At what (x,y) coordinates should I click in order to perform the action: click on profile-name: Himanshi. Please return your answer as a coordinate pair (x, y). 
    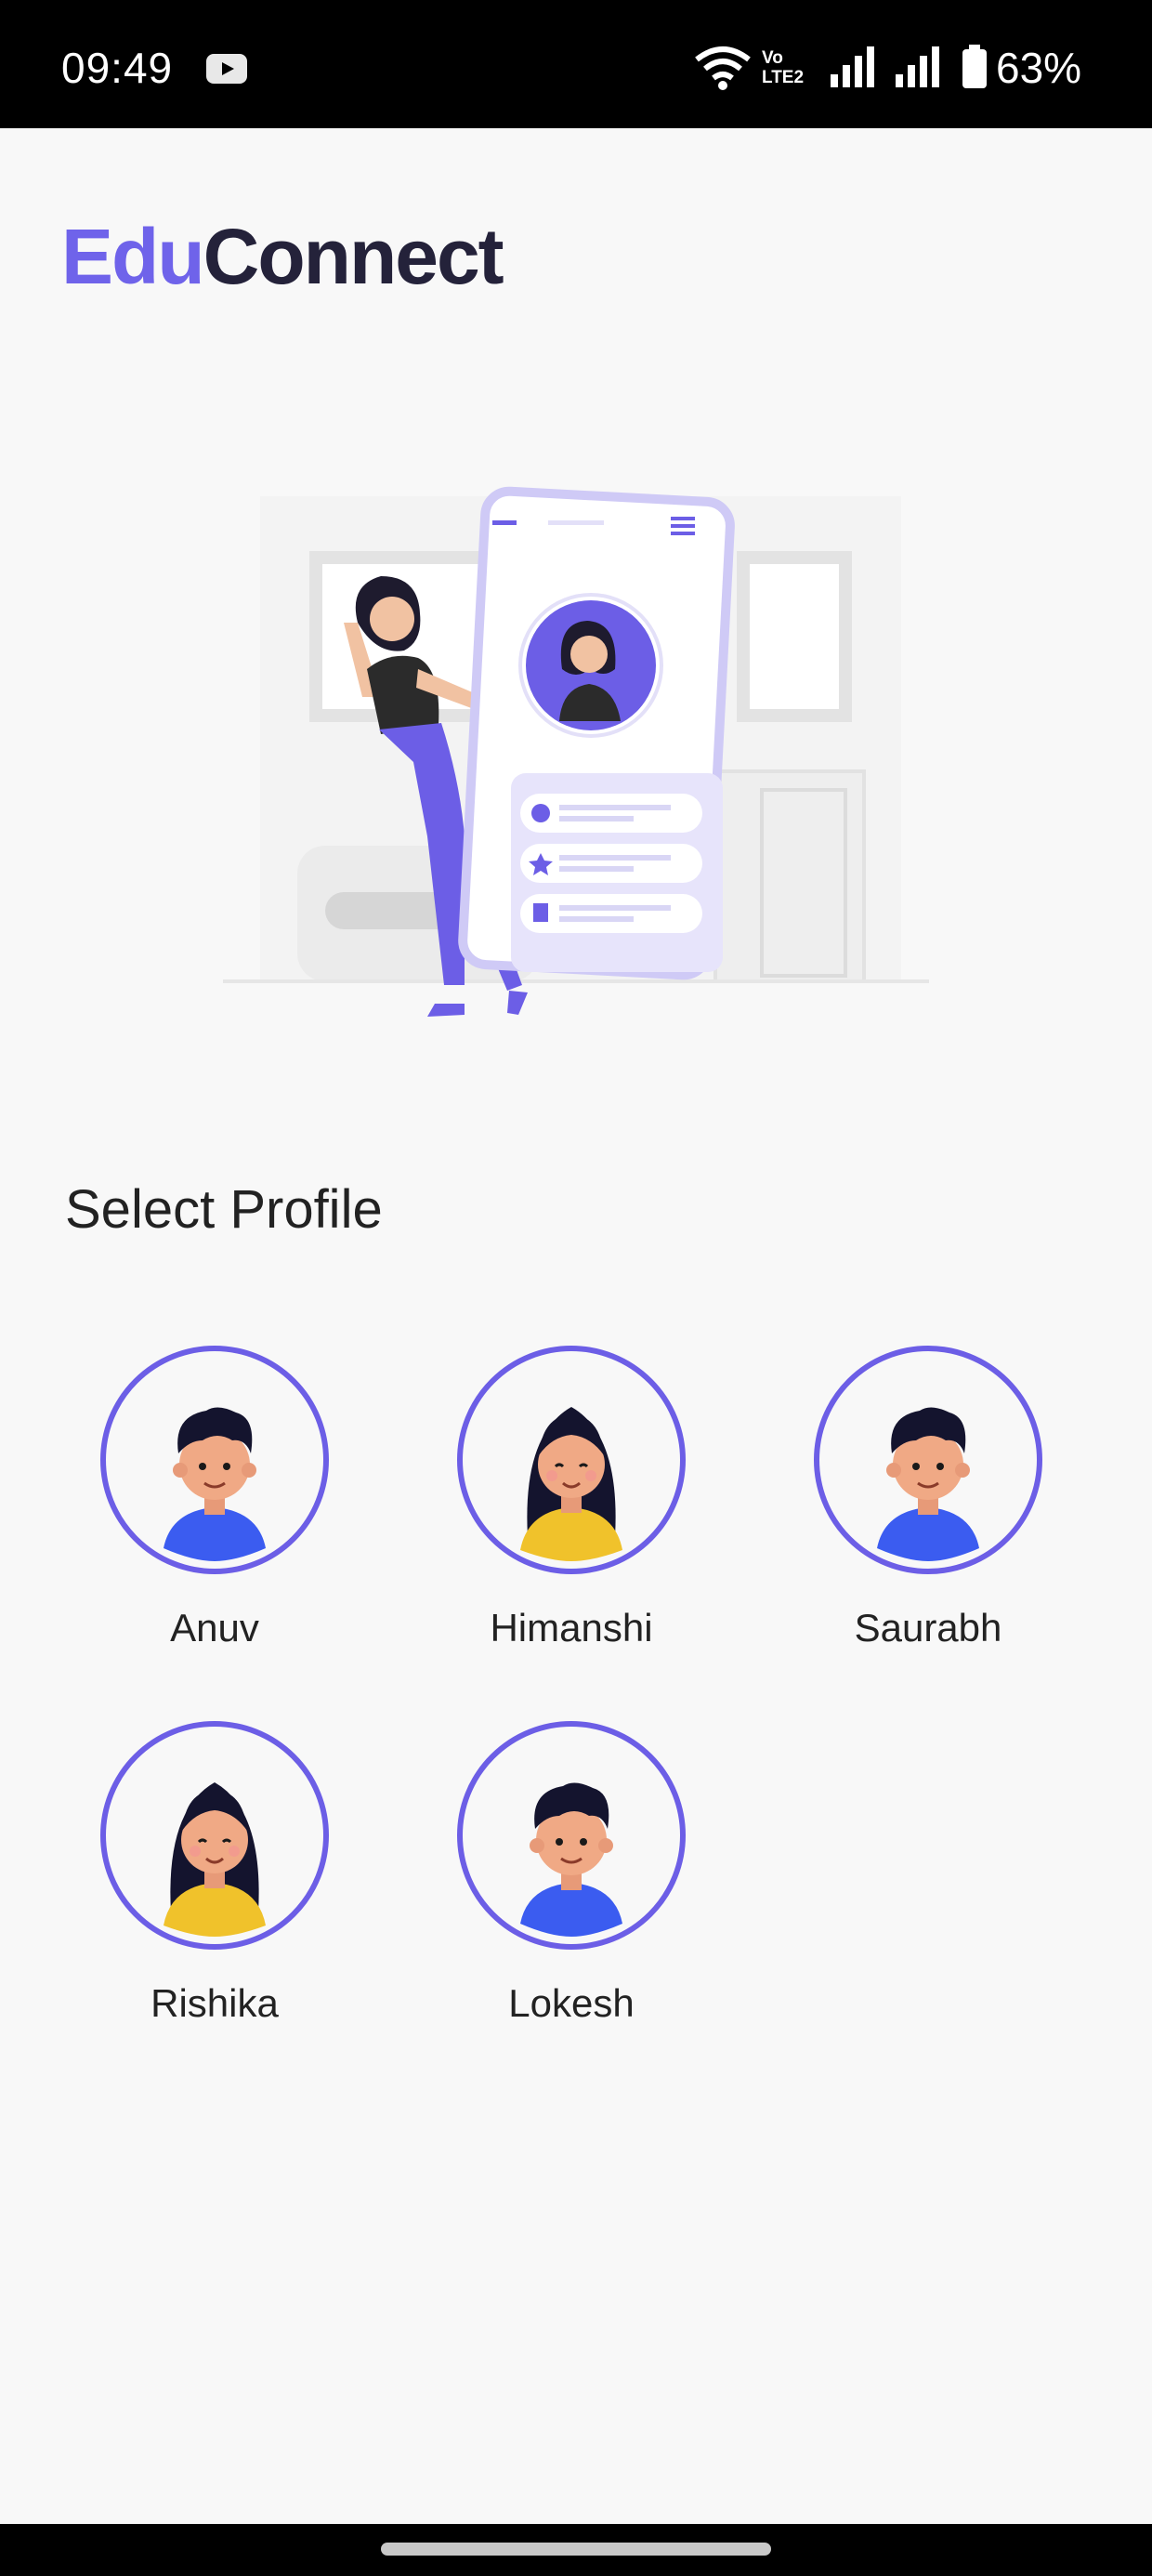
    Looking at the image, I should click on (571, 1628).